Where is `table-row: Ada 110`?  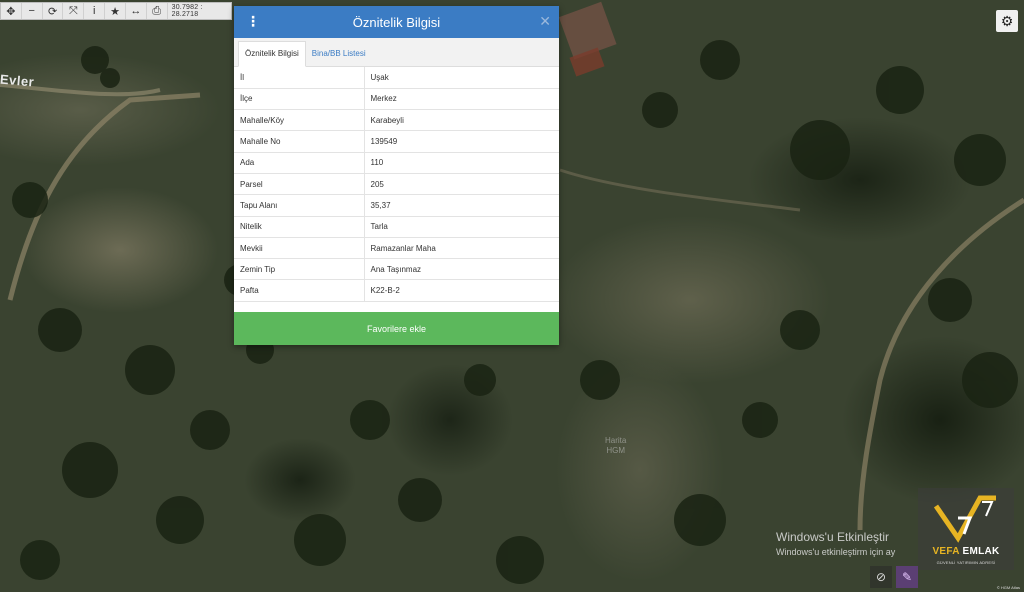
table-row: Ada 110 is located at coordinates (396, 163).